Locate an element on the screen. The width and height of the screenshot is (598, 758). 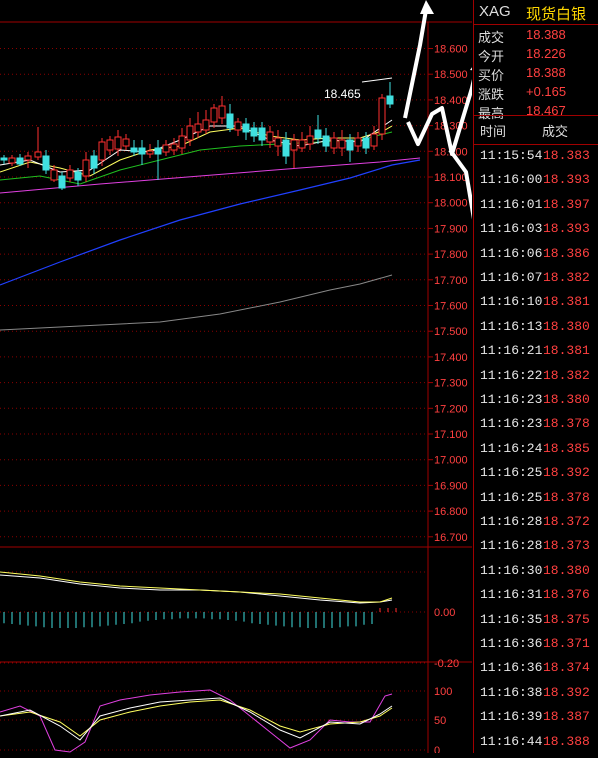
trade-price: 18.397 is located at coordinates (566, 204).